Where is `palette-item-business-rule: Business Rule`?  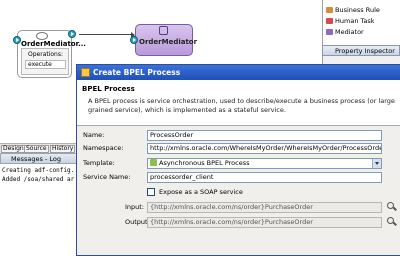 palette-item-business-rule: Business Rule is located at coordinates (357, 10).